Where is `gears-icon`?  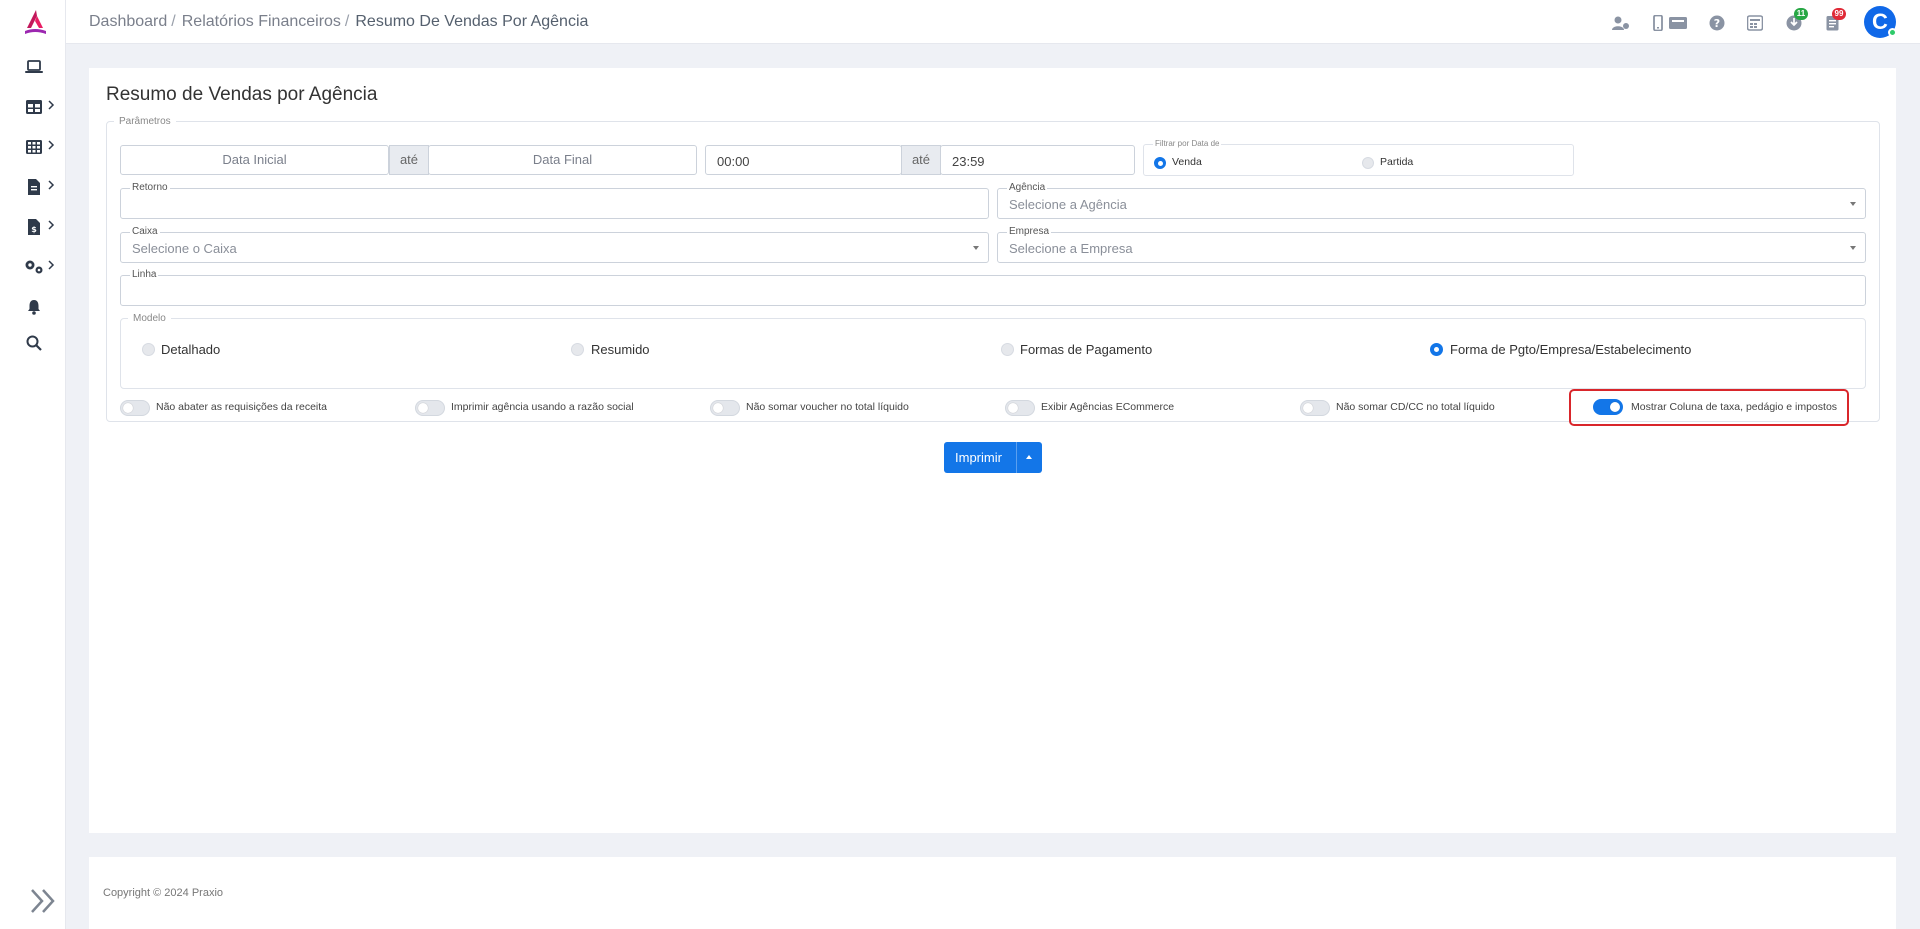
gears-icon is located at coordinates (34, 267).